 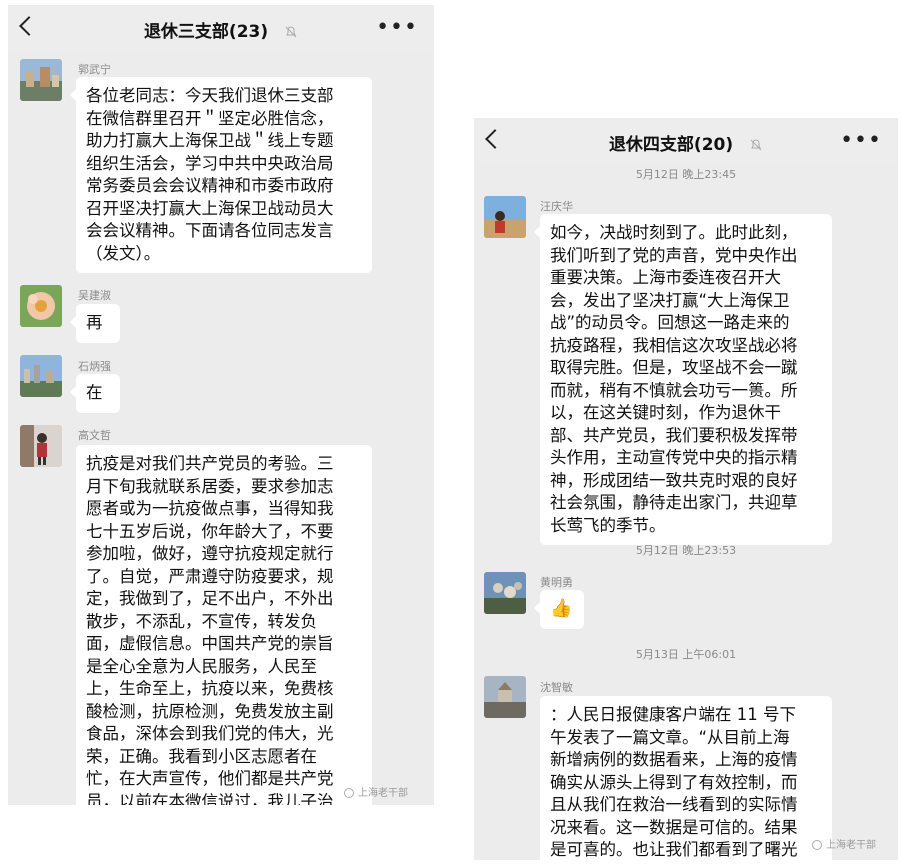 I want to click on timestamp: 5月13日 上午06:01, so click(x=686, y=654).